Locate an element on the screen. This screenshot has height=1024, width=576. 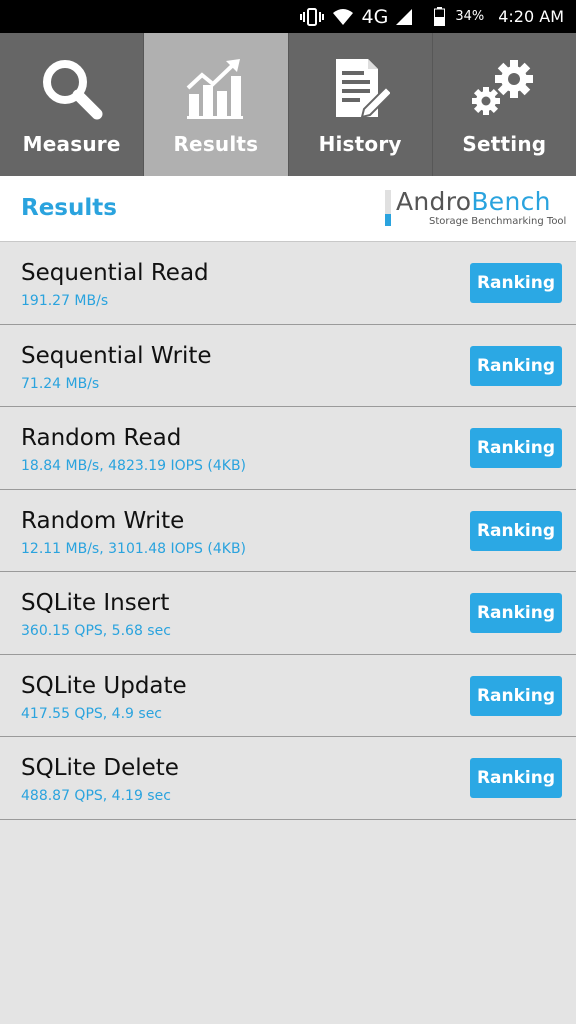
signal-icon is located at coordinates (404, 16).